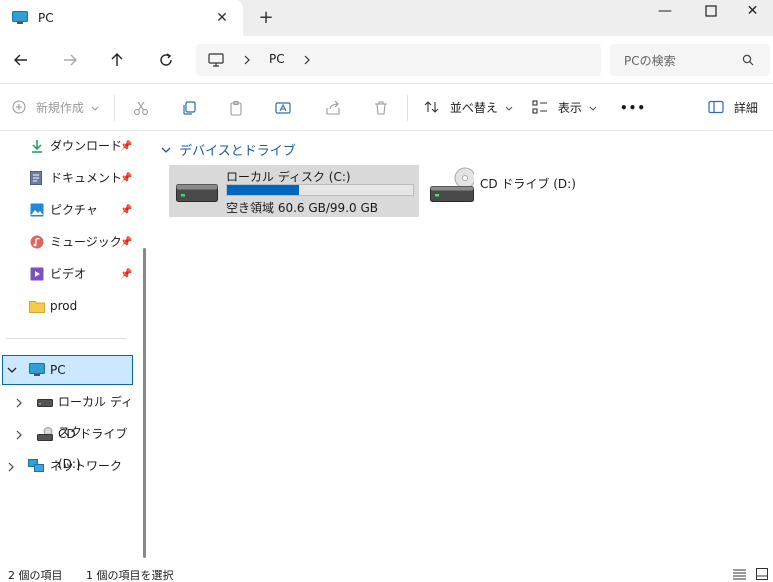 The width and height of the screenshot is (773, 582). I want to click on search-icon, so click(748, 60).